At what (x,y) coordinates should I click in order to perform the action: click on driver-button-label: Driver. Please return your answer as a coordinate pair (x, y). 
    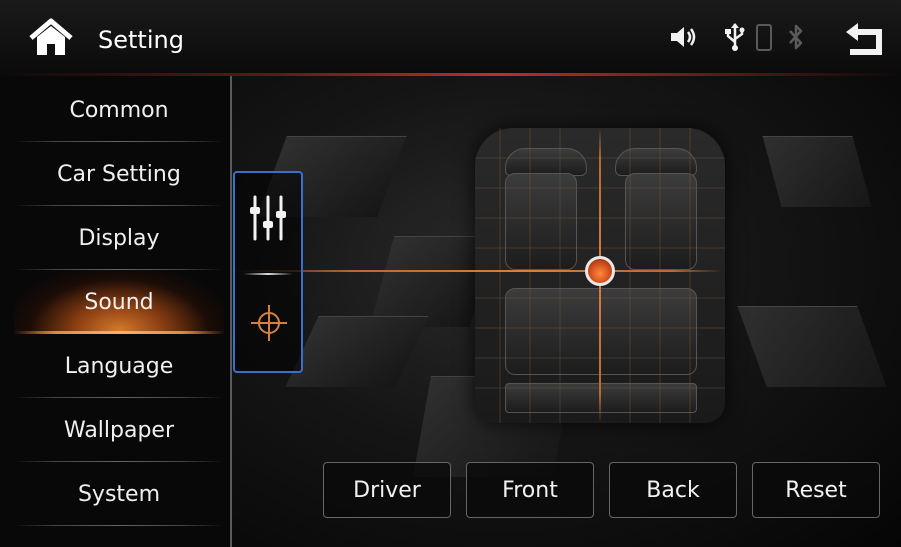
    Looking at the image, I should click on (387, 490).